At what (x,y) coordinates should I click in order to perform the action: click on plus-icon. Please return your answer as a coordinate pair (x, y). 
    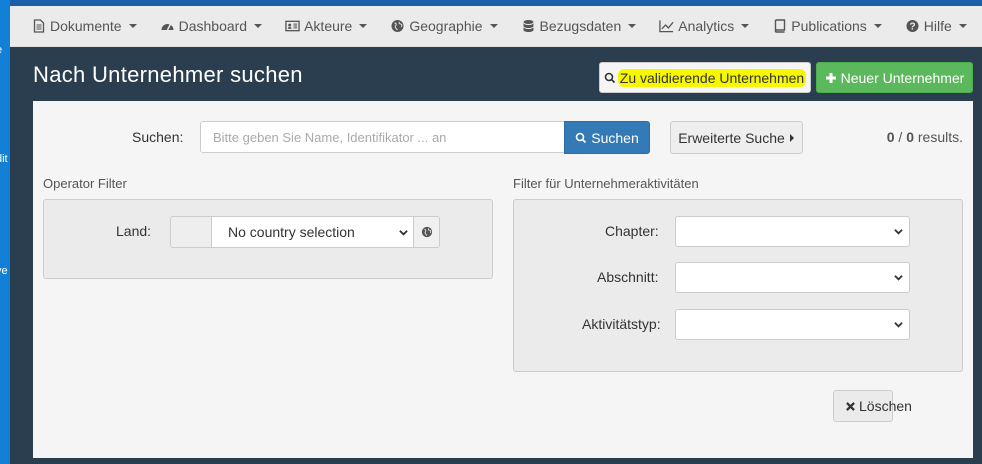
    Looking at the image, I should click on (830, 77).